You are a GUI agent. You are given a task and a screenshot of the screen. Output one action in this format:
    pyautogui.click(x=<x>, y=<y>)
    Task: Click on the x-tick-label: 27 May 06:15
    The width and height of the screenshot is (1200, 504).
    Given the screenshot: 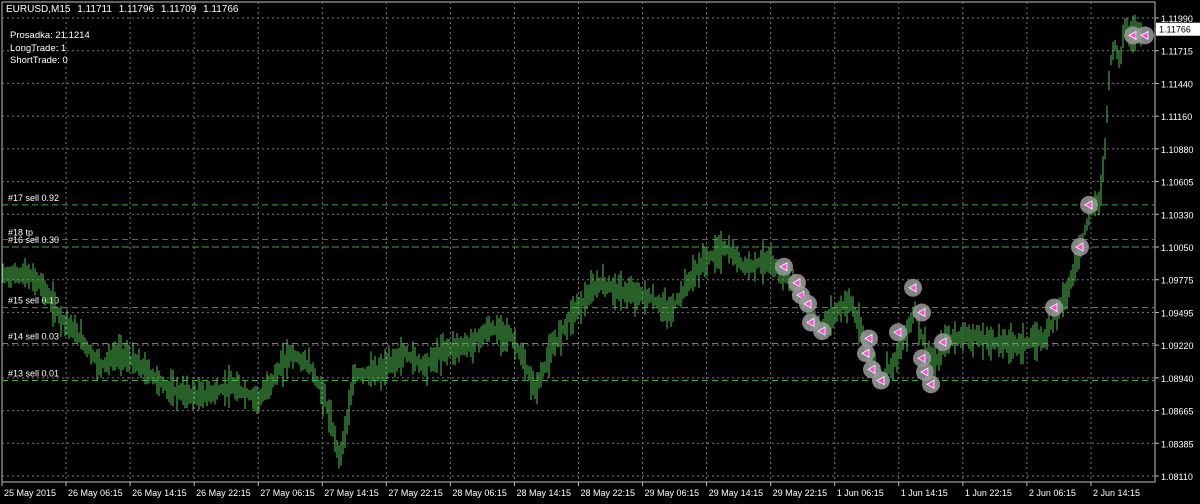 What is the action you would take?
    pyautogui.click(x=287, y=493)
    